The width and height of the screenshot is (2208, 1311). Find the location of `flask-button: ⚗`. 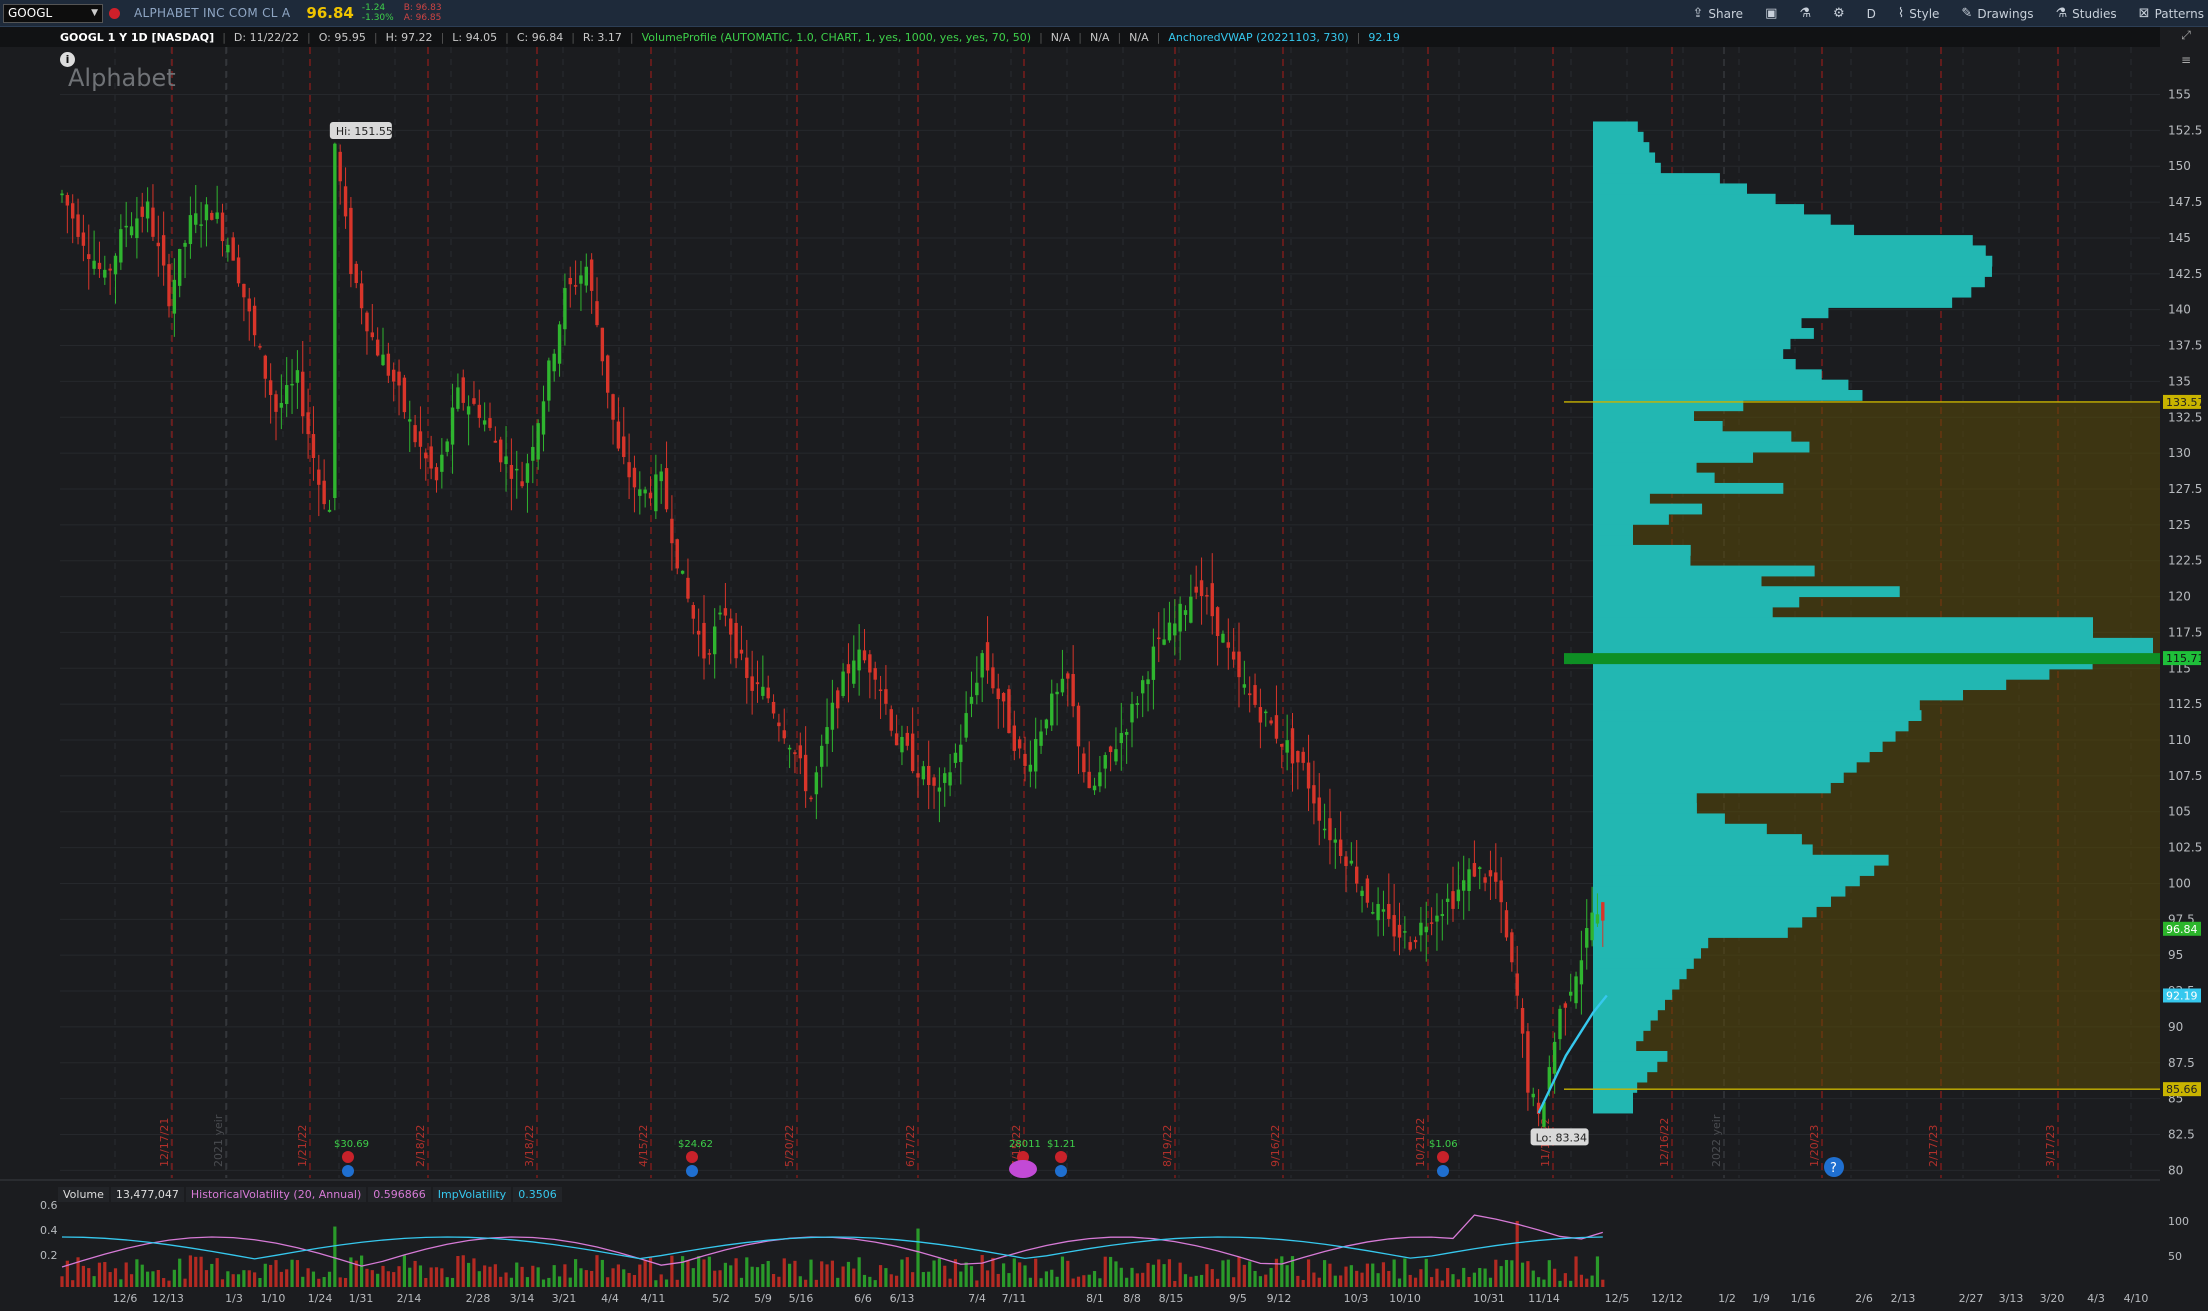

flask-button: ⚗ is located at coordinates (1805, 13).